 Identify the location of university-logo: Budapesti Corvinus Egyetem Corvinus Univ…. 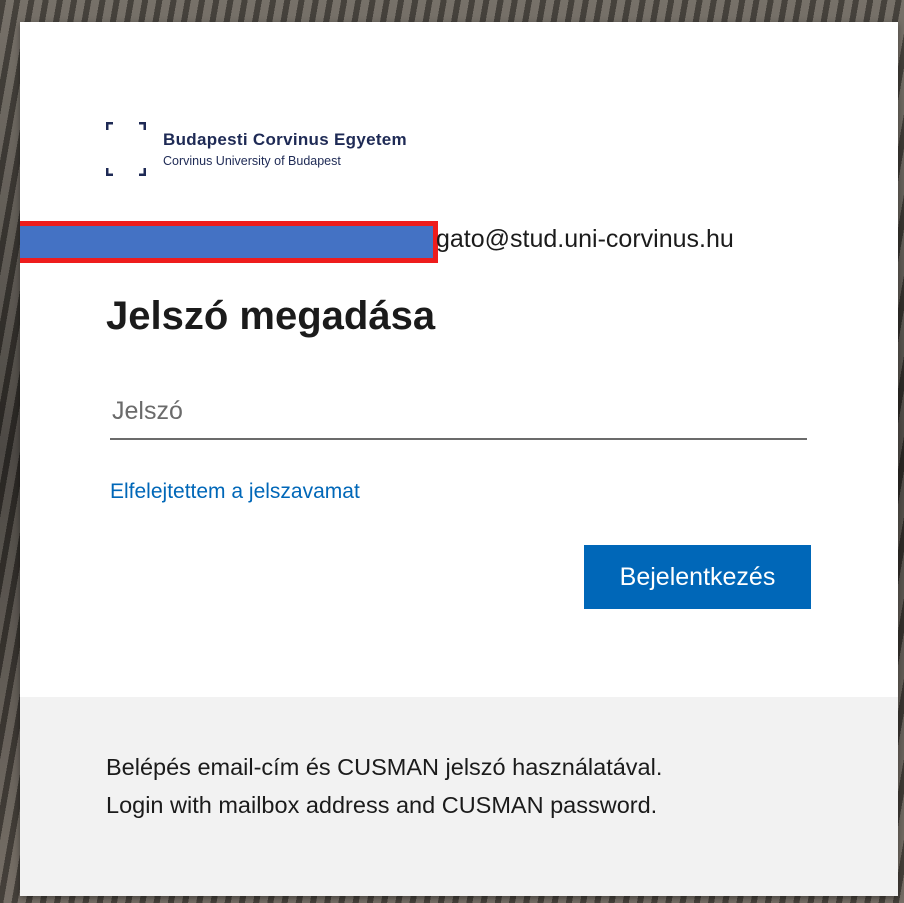
(286, 150).